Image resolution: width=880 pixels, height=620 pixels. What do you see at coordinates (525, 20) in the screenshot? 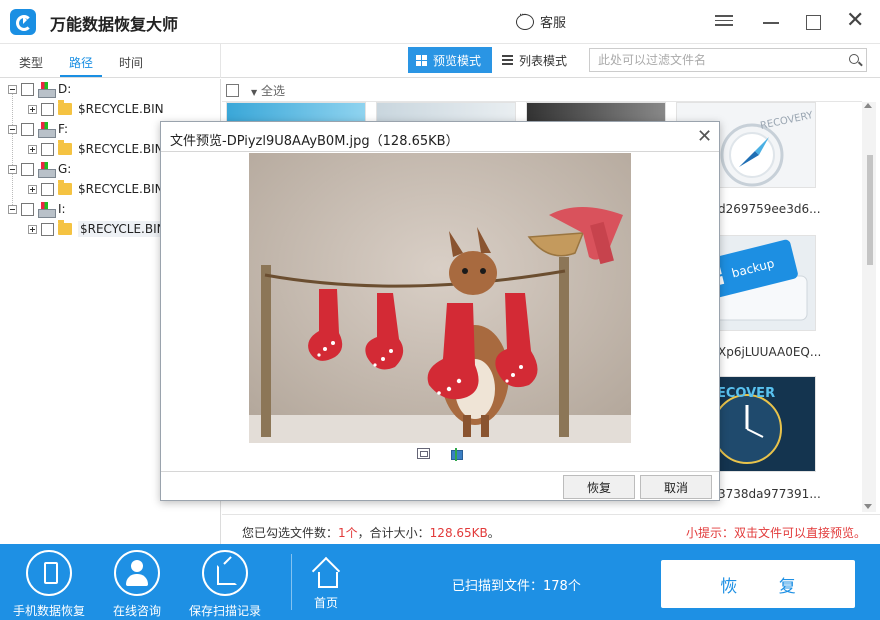
I see `chat-bubble-icon` at bounding box center [525, 20].